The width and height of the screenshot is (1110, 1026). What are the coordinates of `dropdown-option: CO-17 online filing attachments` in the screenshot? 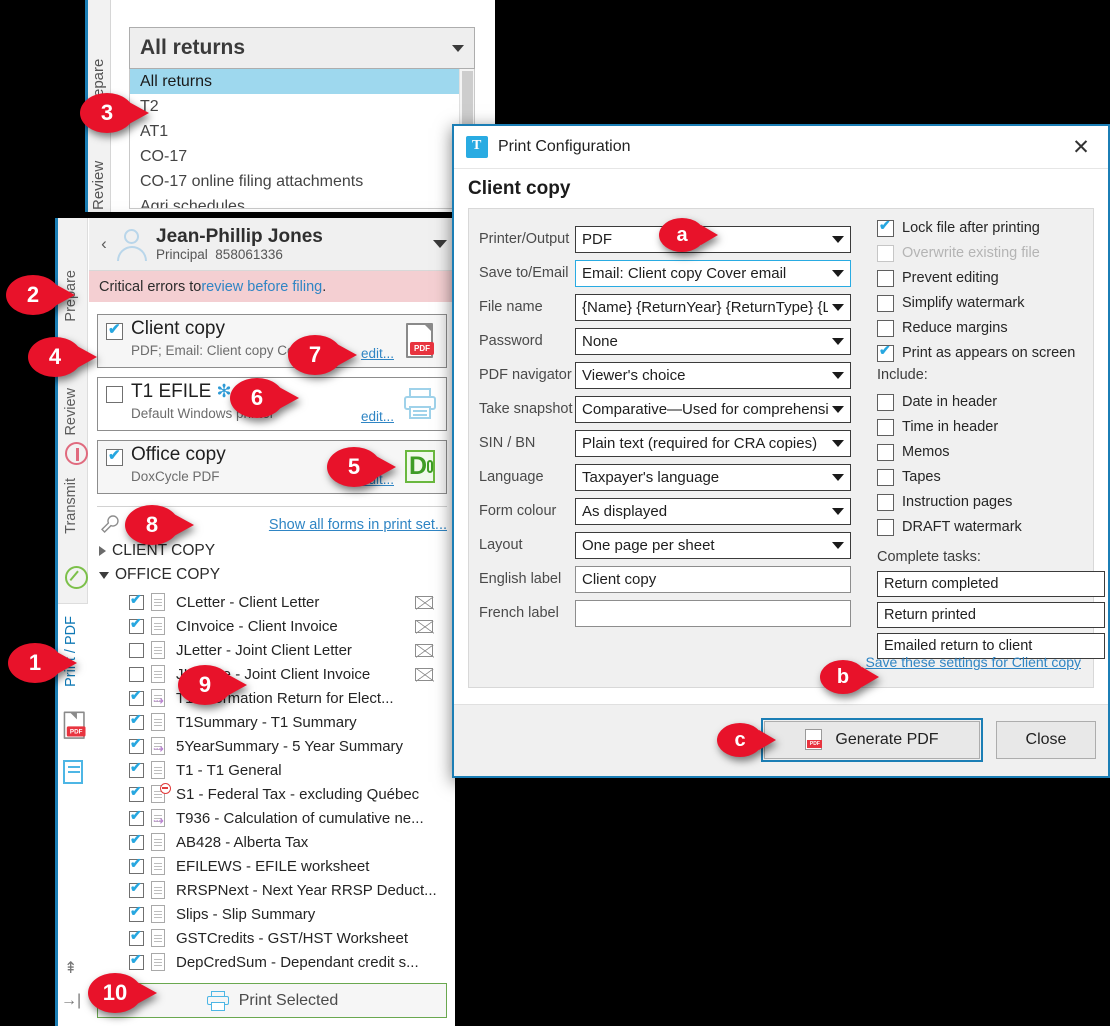 It's located at (302, 181).